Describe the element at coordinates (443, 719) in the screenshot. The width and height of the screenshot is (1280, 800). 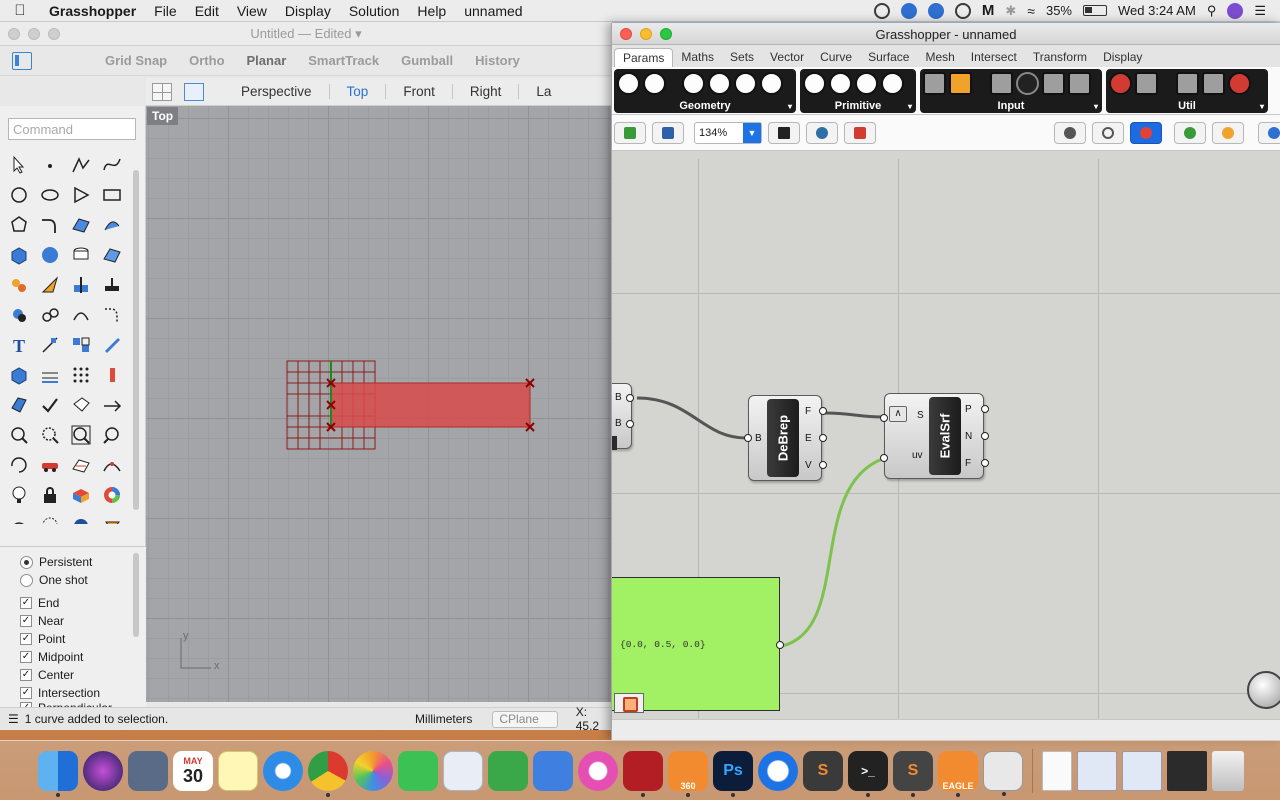
I see `units-label: Millimeters` at that location.